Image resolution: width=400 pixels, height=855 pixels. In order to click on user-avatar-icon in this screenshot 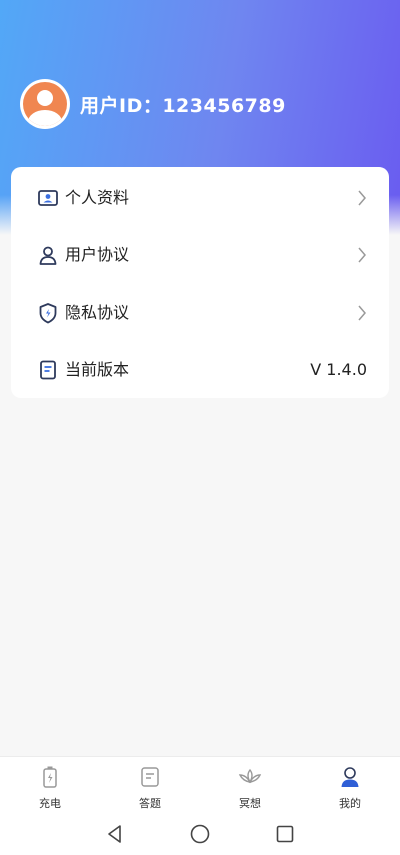, I will do `click(45, 104)`.